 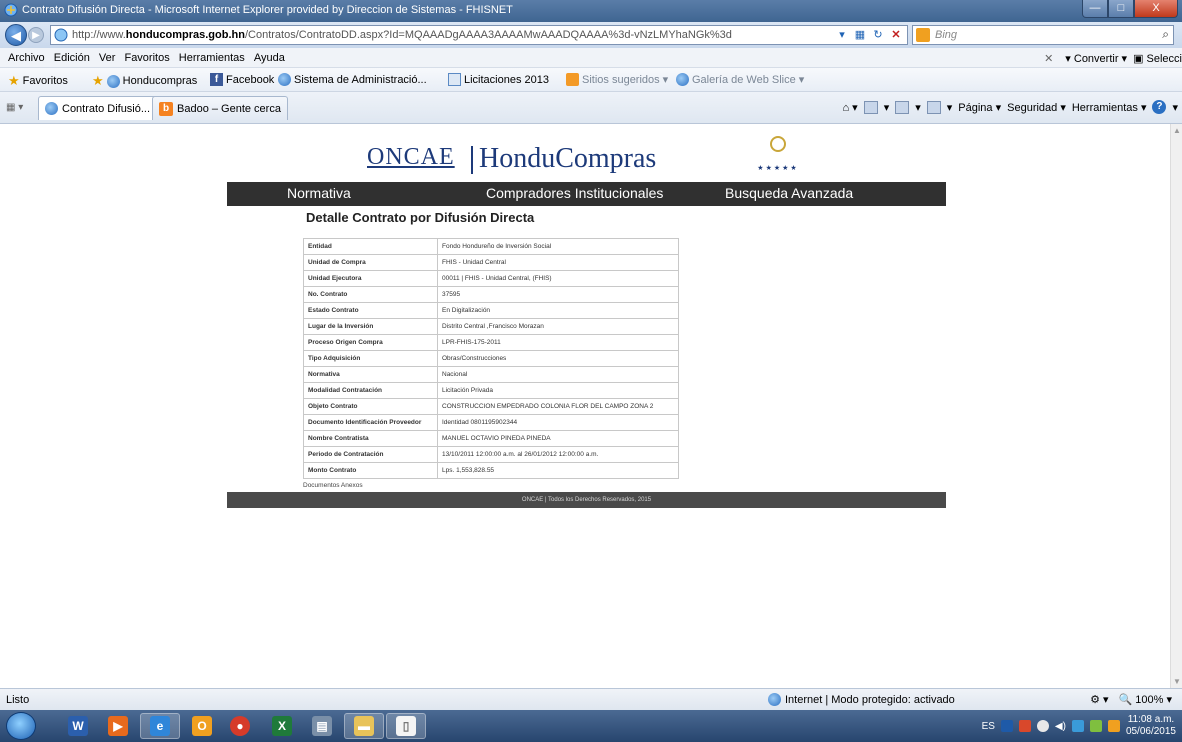 I want to click on fav-web-slice: Galería de Web Slice ▾, so click(x=740, y=79).